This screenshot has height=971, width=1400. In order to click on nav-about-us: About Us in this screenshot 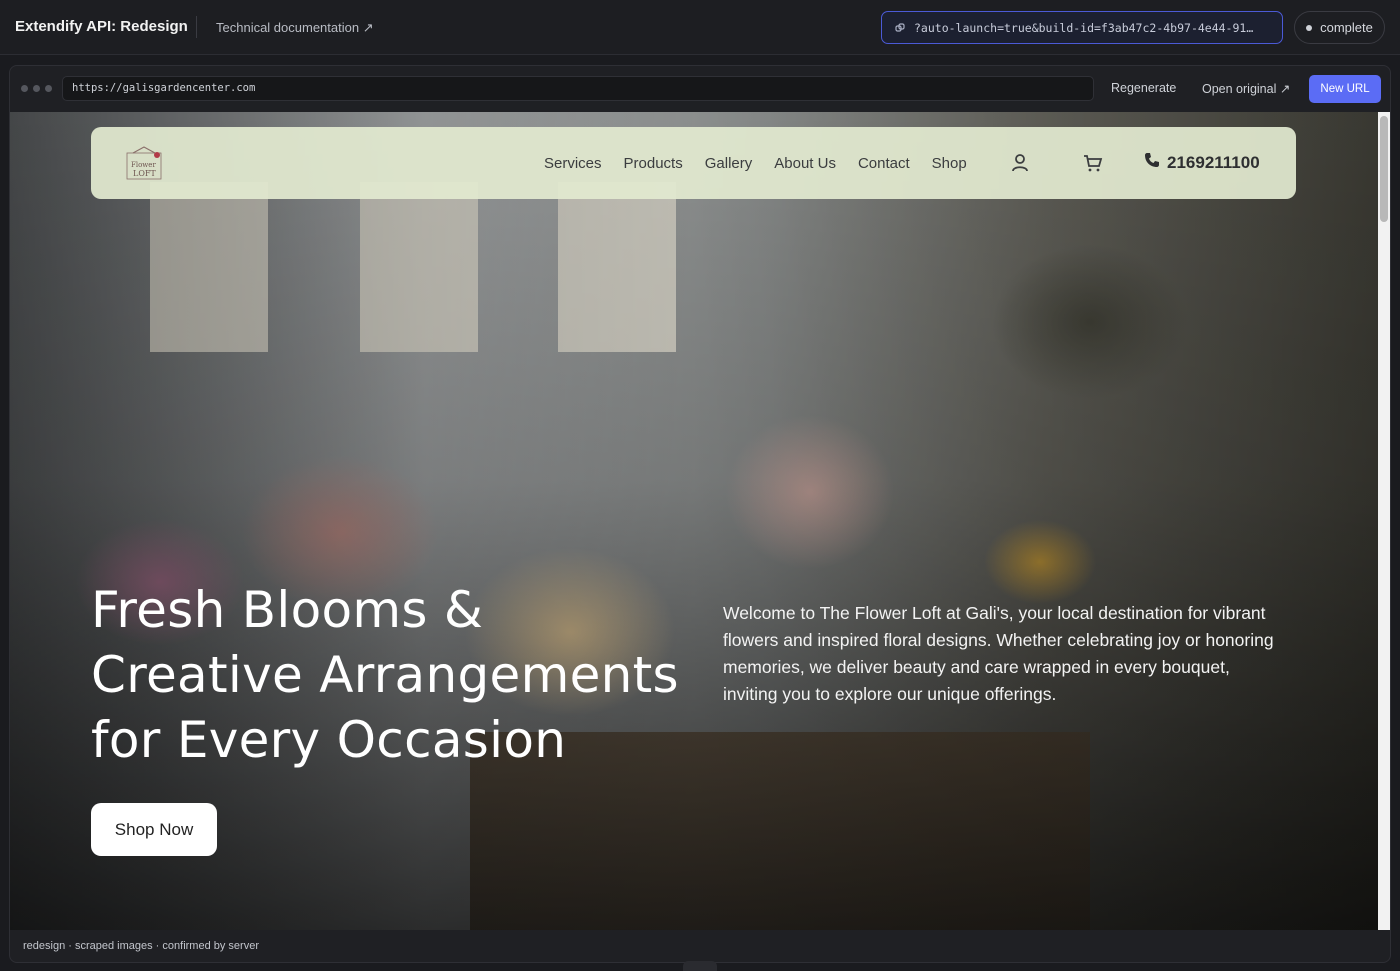, I will do `click(805, 163)`.